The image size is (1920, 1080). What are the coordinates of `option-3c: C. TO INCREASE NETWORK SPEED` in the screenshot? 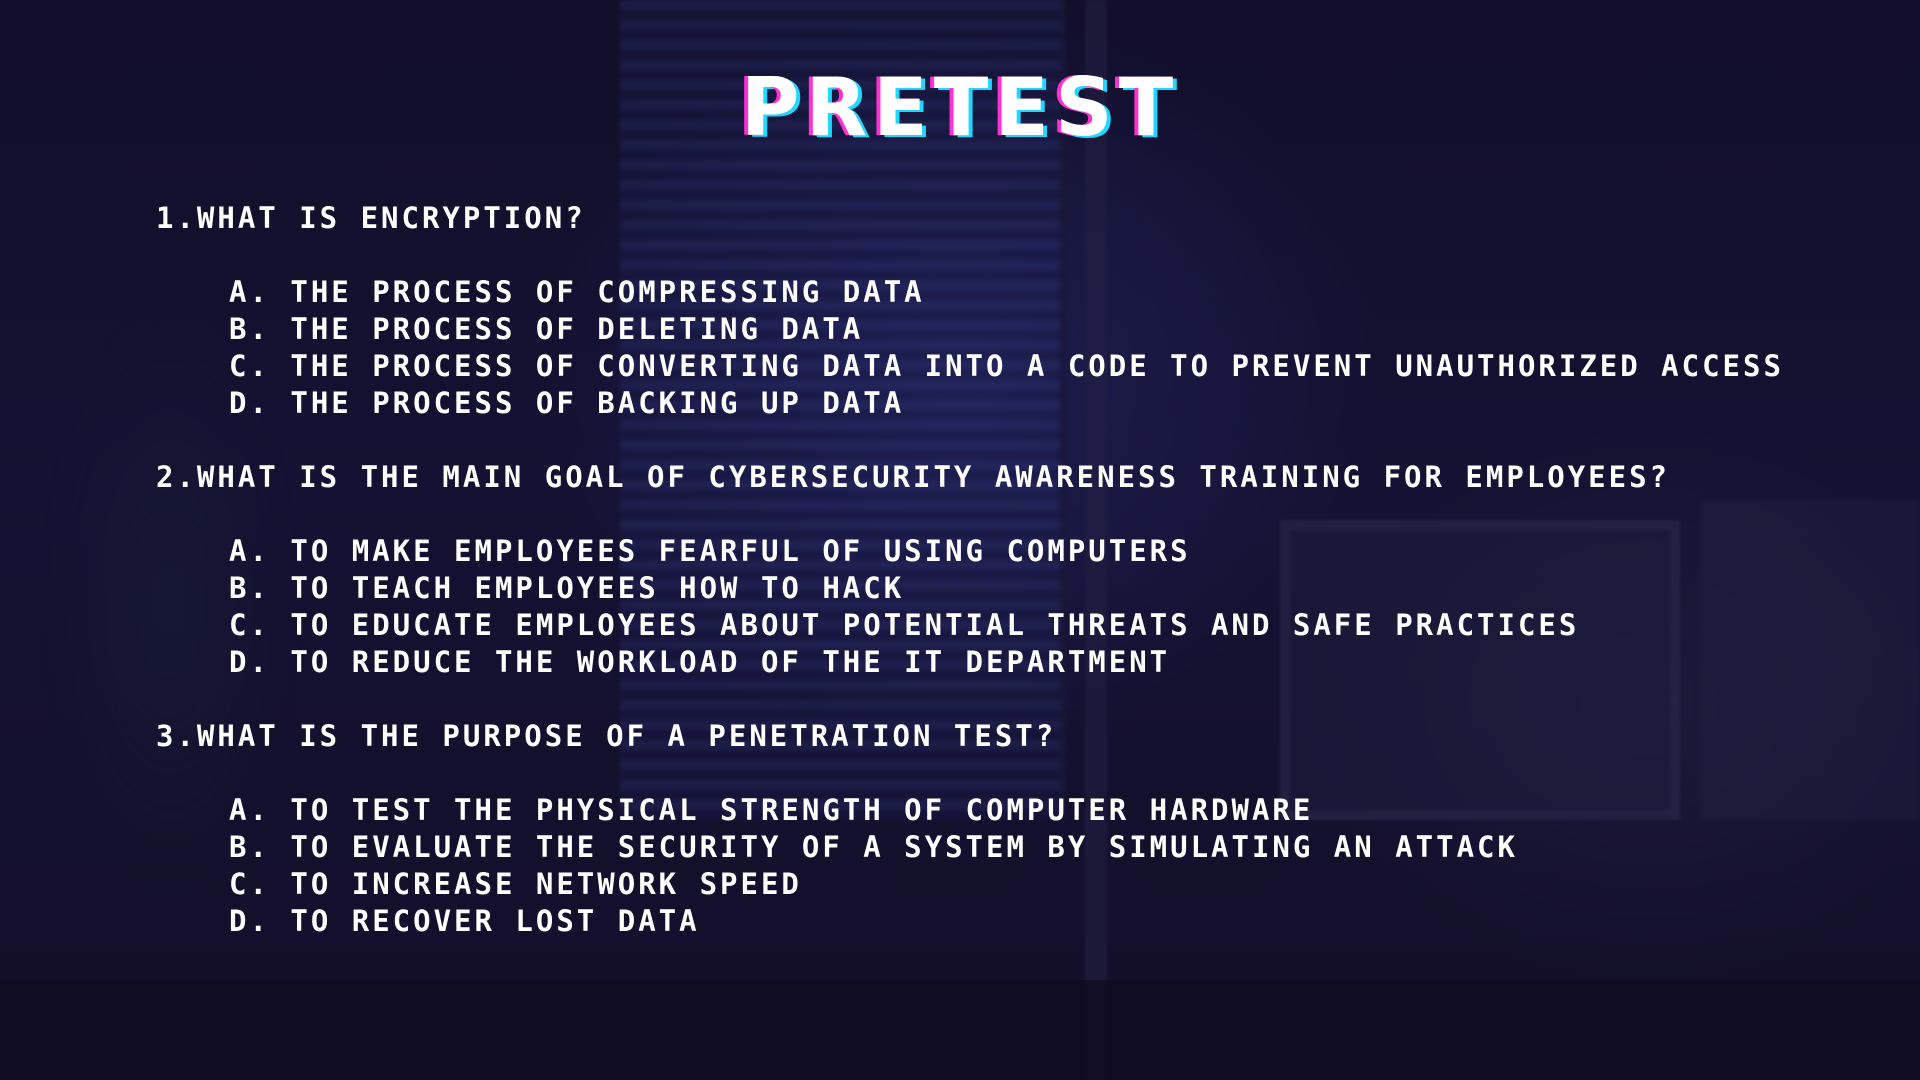 It's located at (515, 884).